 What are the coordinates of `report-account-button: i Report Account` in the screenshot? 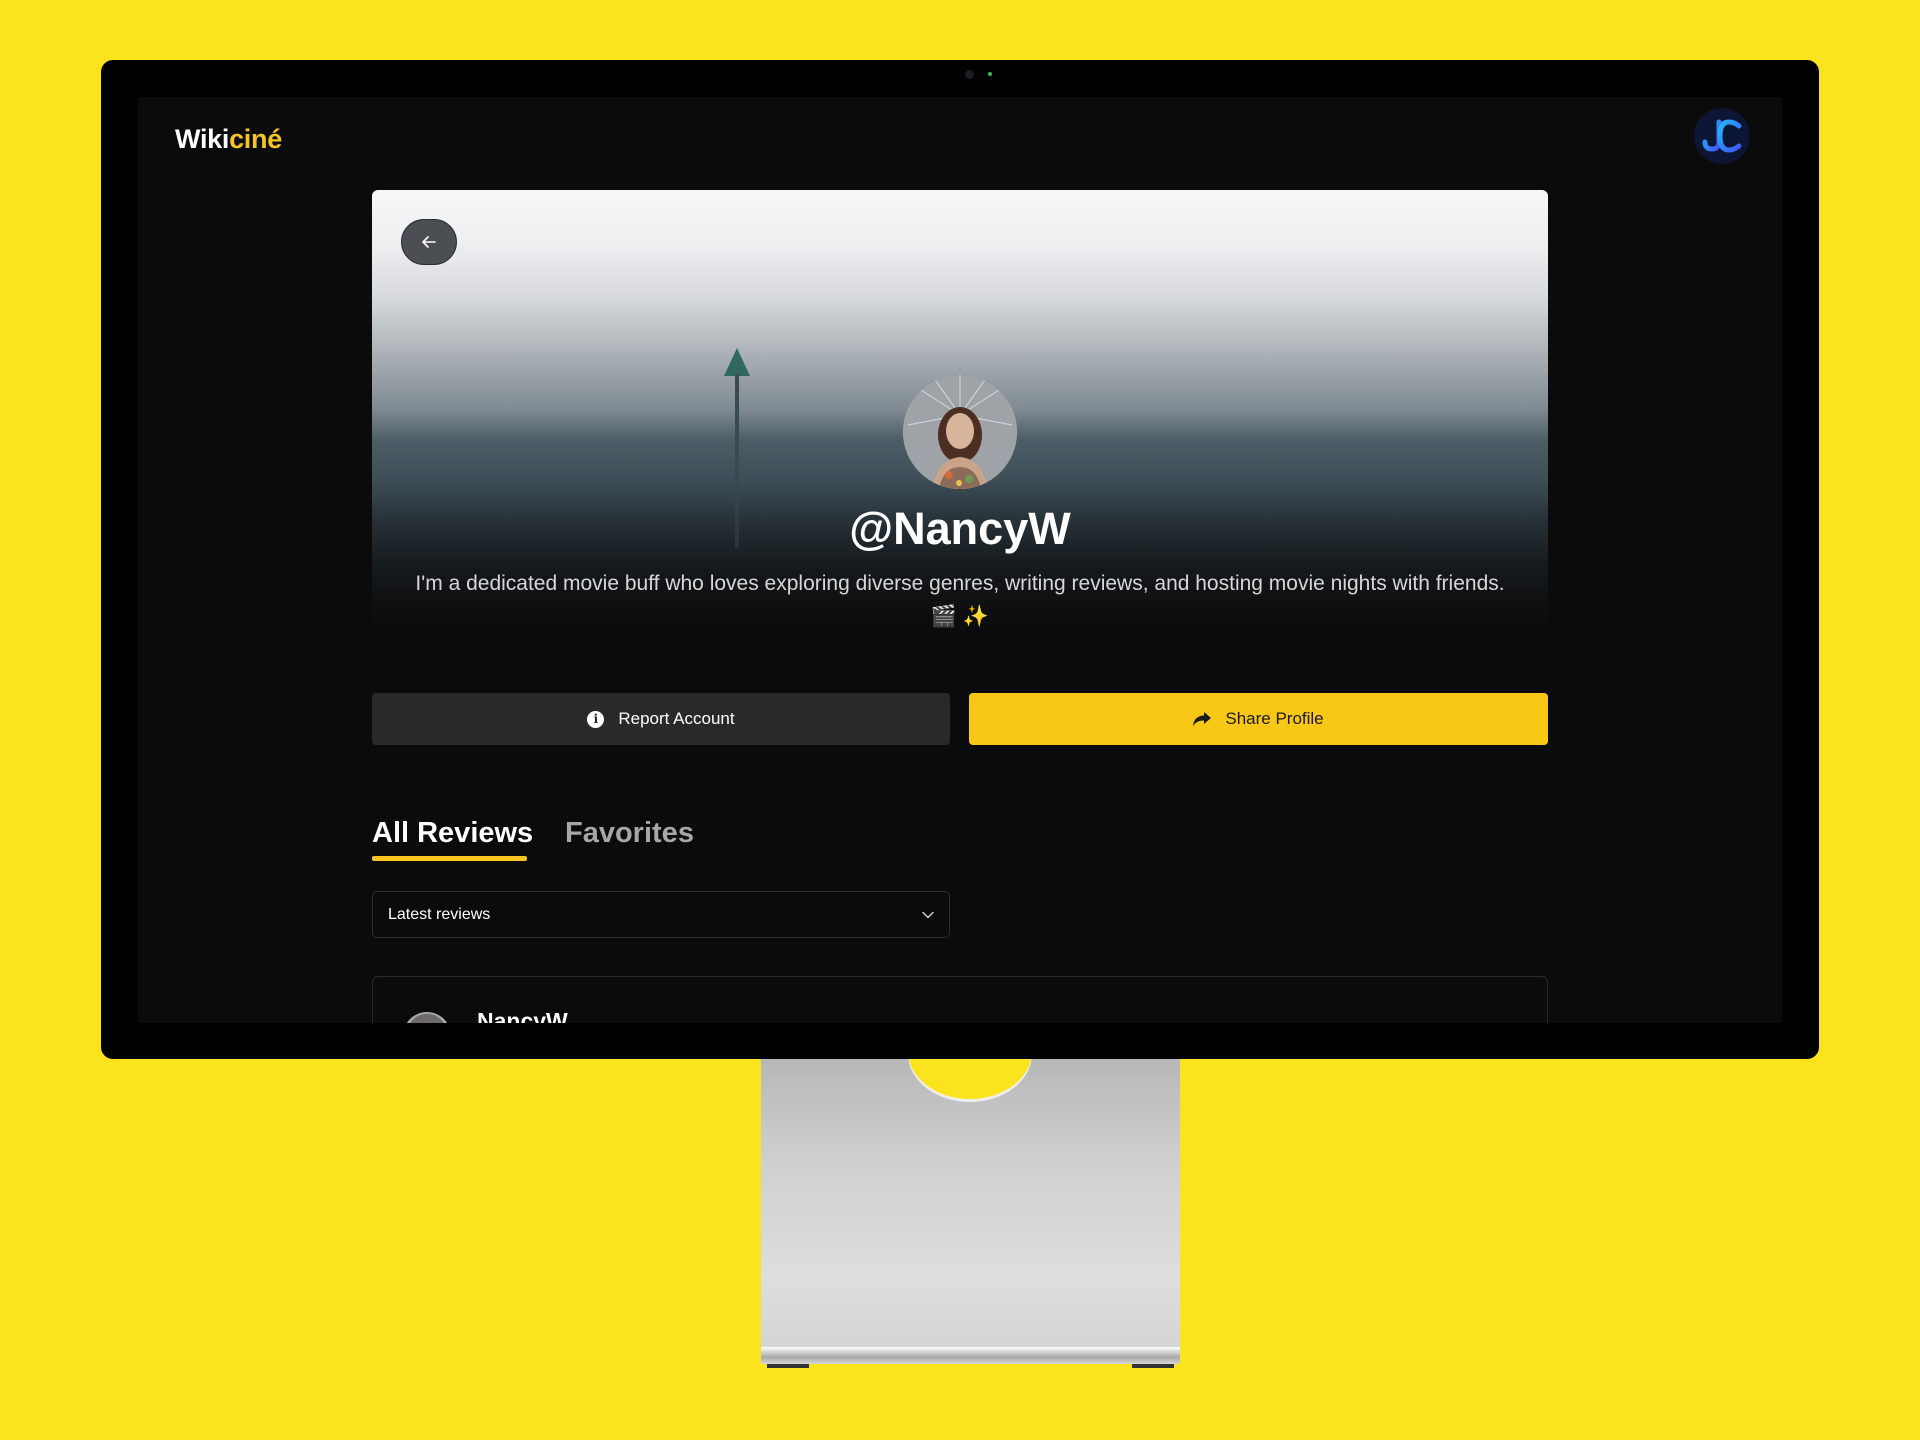 It's located at (661, 719).